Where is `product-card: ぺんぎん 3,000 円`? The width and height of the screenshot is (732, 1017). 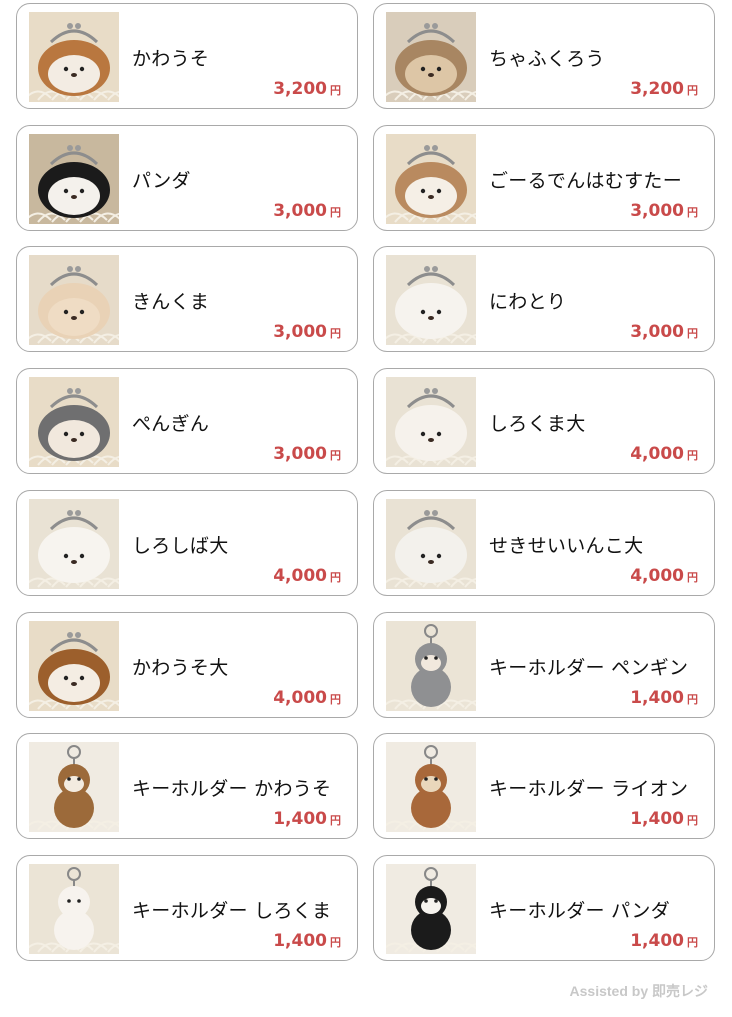
product-card: ぺんぎん 3,000 円 is located at coordinates (187, 421).